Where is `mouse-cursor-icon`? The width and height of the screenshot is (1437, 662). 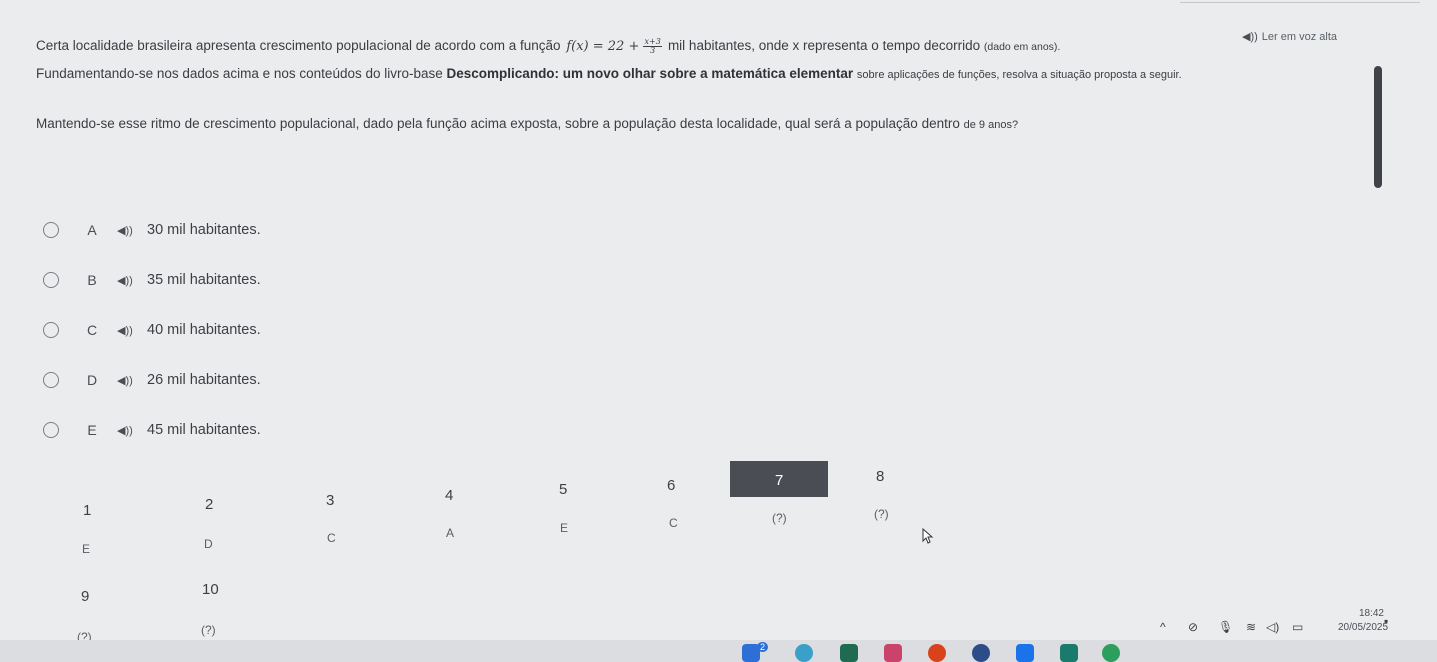 mouse-cursor-icon is located at coordinates (928, 536).